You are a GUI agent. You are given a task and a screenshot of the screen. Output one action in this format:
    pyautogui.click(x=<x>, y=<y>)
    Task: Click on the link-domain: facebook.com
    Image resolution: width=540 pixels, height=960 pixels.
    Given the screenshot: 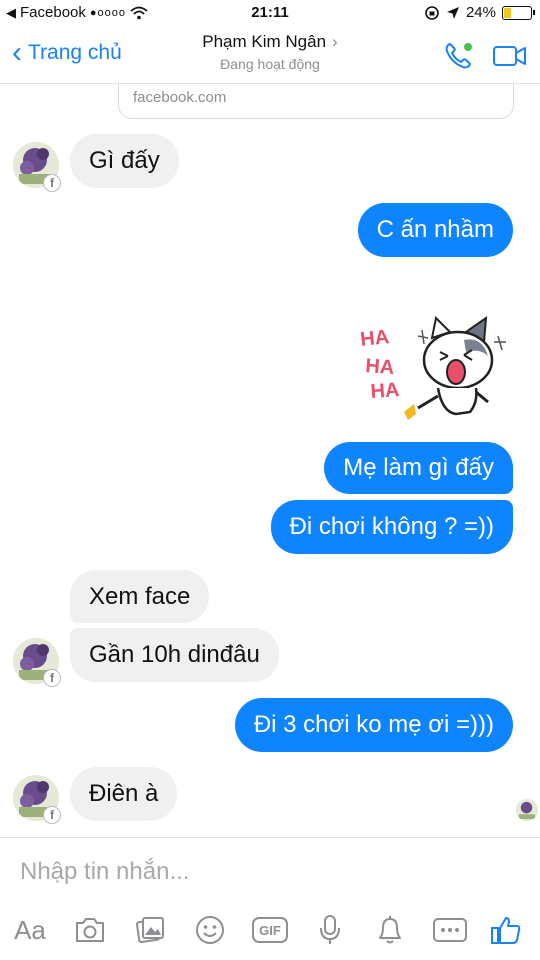 What is the action you would take?
    pyautogui.click(x=180, y=97)
    